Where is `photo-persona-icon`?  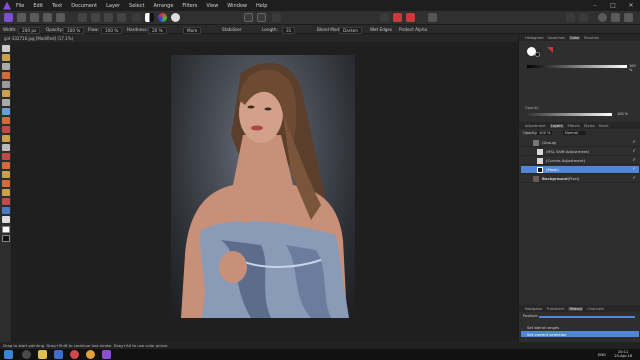 photo-persona-icon is located at coordinates (8, 17).